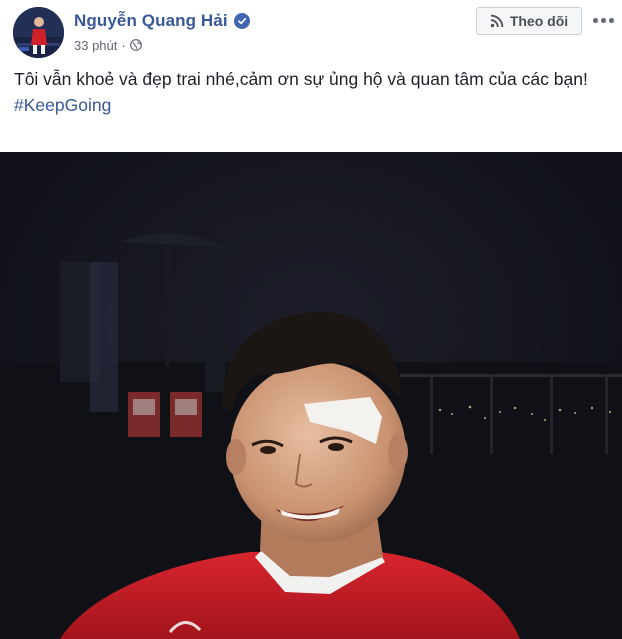  Describe the element at coordinates (497, 21) in the screenshot. I see `rss-icon` at that location.